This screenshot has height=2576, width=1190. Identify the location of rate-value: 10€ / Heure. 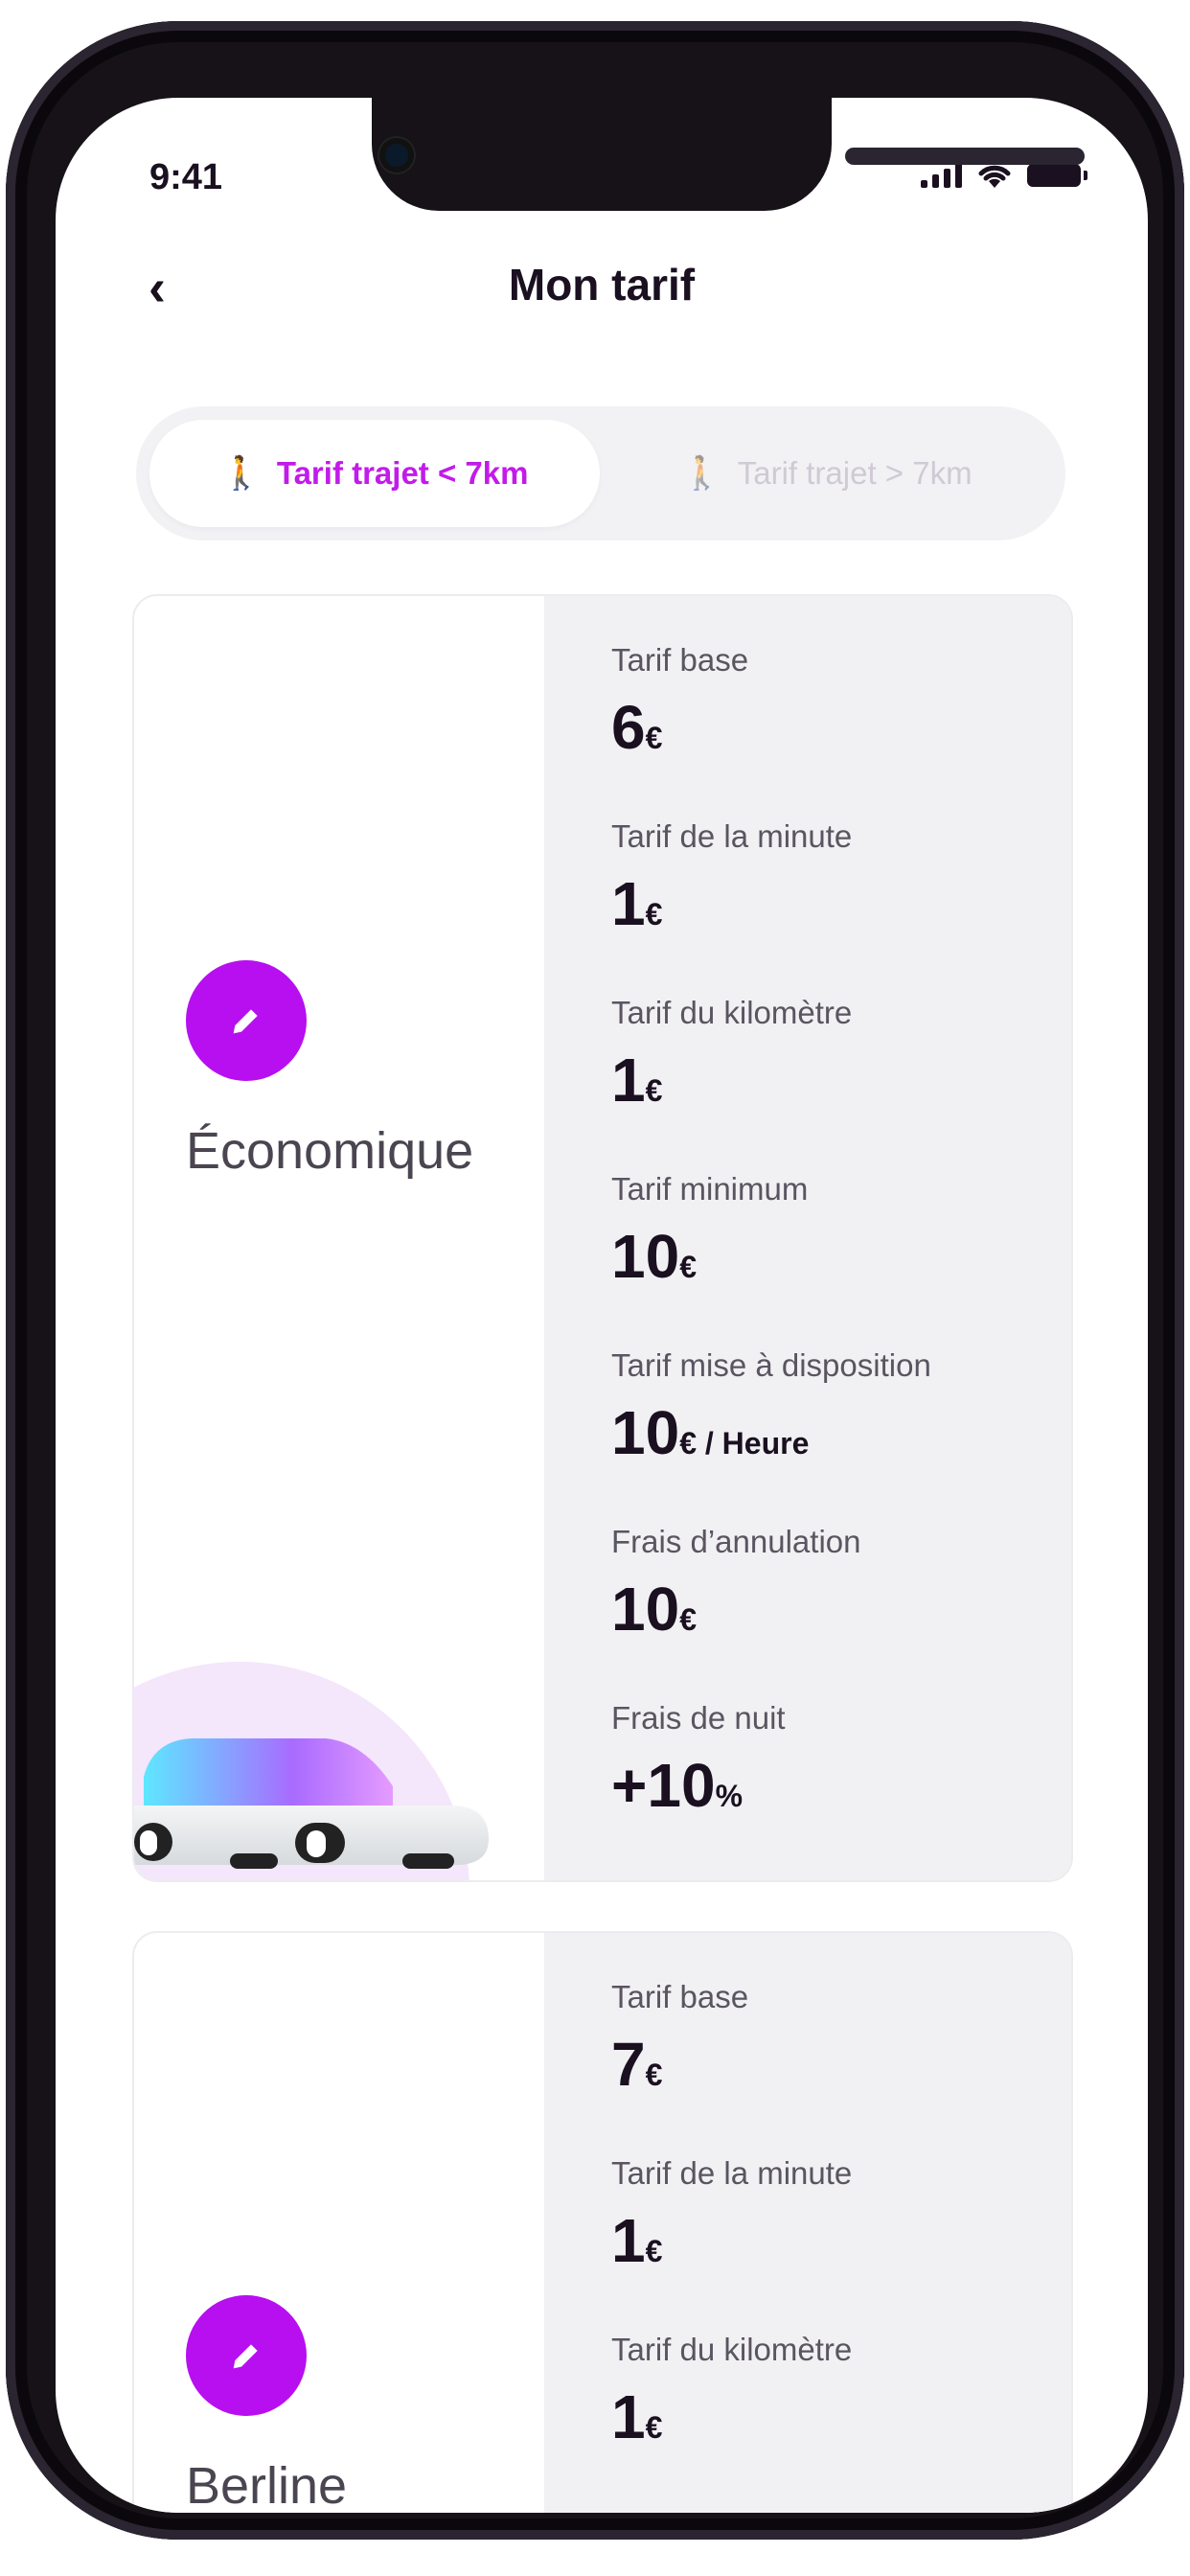
(711, 1433).